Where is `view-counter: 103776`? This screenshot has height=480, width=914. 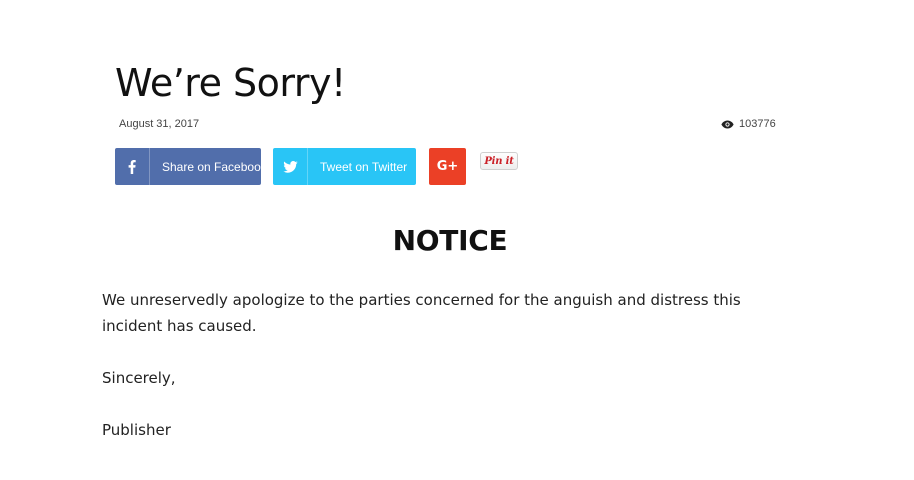 view-counter: 103776 is located at coordinates (748, 124).